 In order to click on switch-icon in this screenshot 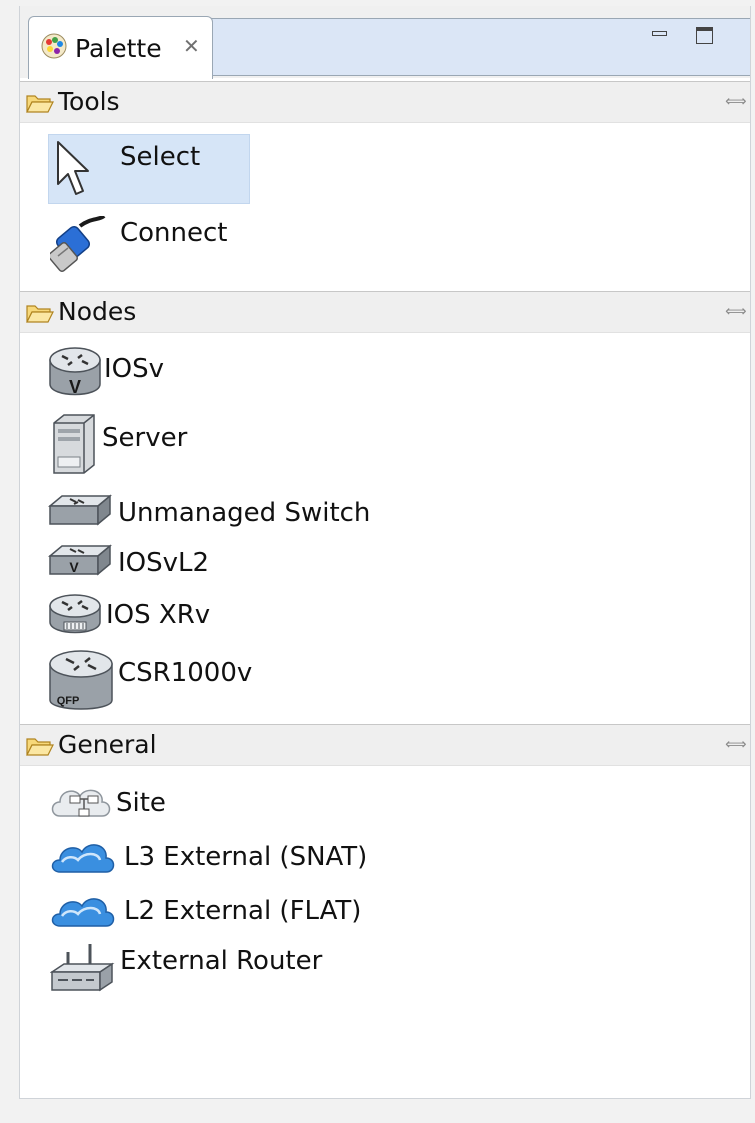, I will do `click(80, 510)`.